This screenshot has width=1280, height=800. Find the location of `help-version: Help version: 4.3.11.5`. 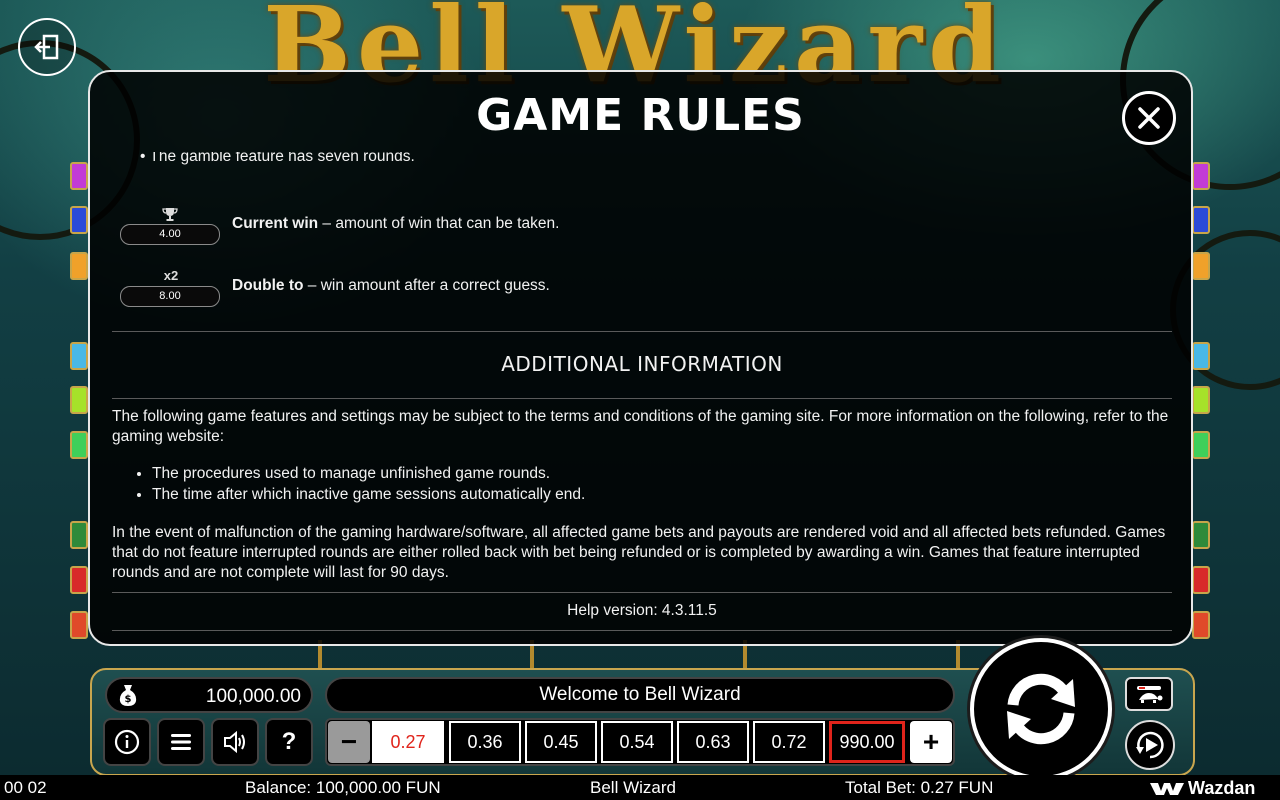

help-version: Help version: 4.3.11.5 is located at coordinates (642, 610).